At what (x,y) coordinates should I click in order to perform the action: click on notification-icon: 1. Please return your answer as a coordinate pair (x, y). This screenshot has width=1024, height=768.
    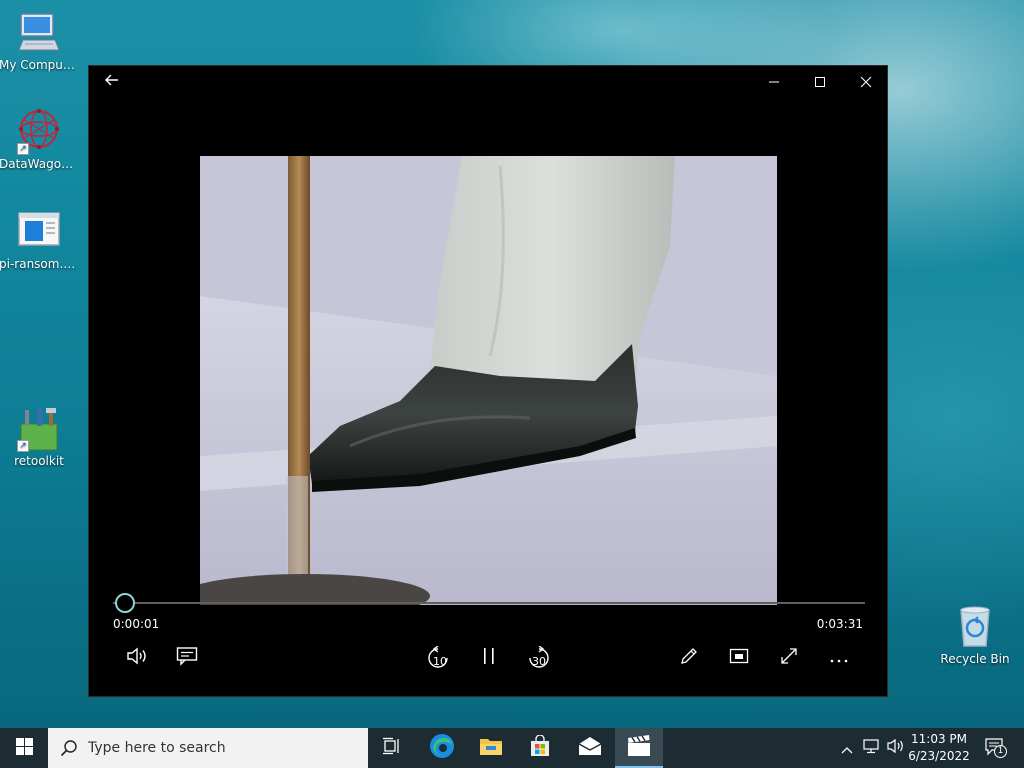
    Looking at the image, I should click on (996, 748).